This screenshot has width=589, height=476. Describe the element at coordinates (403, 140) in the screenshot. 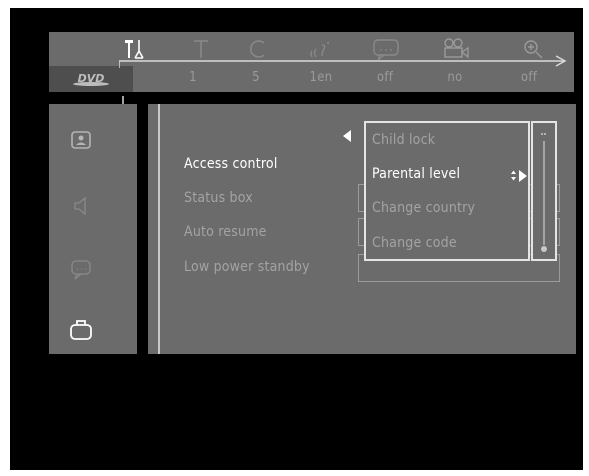

I see `option-child-lock: Child lock` at that location.